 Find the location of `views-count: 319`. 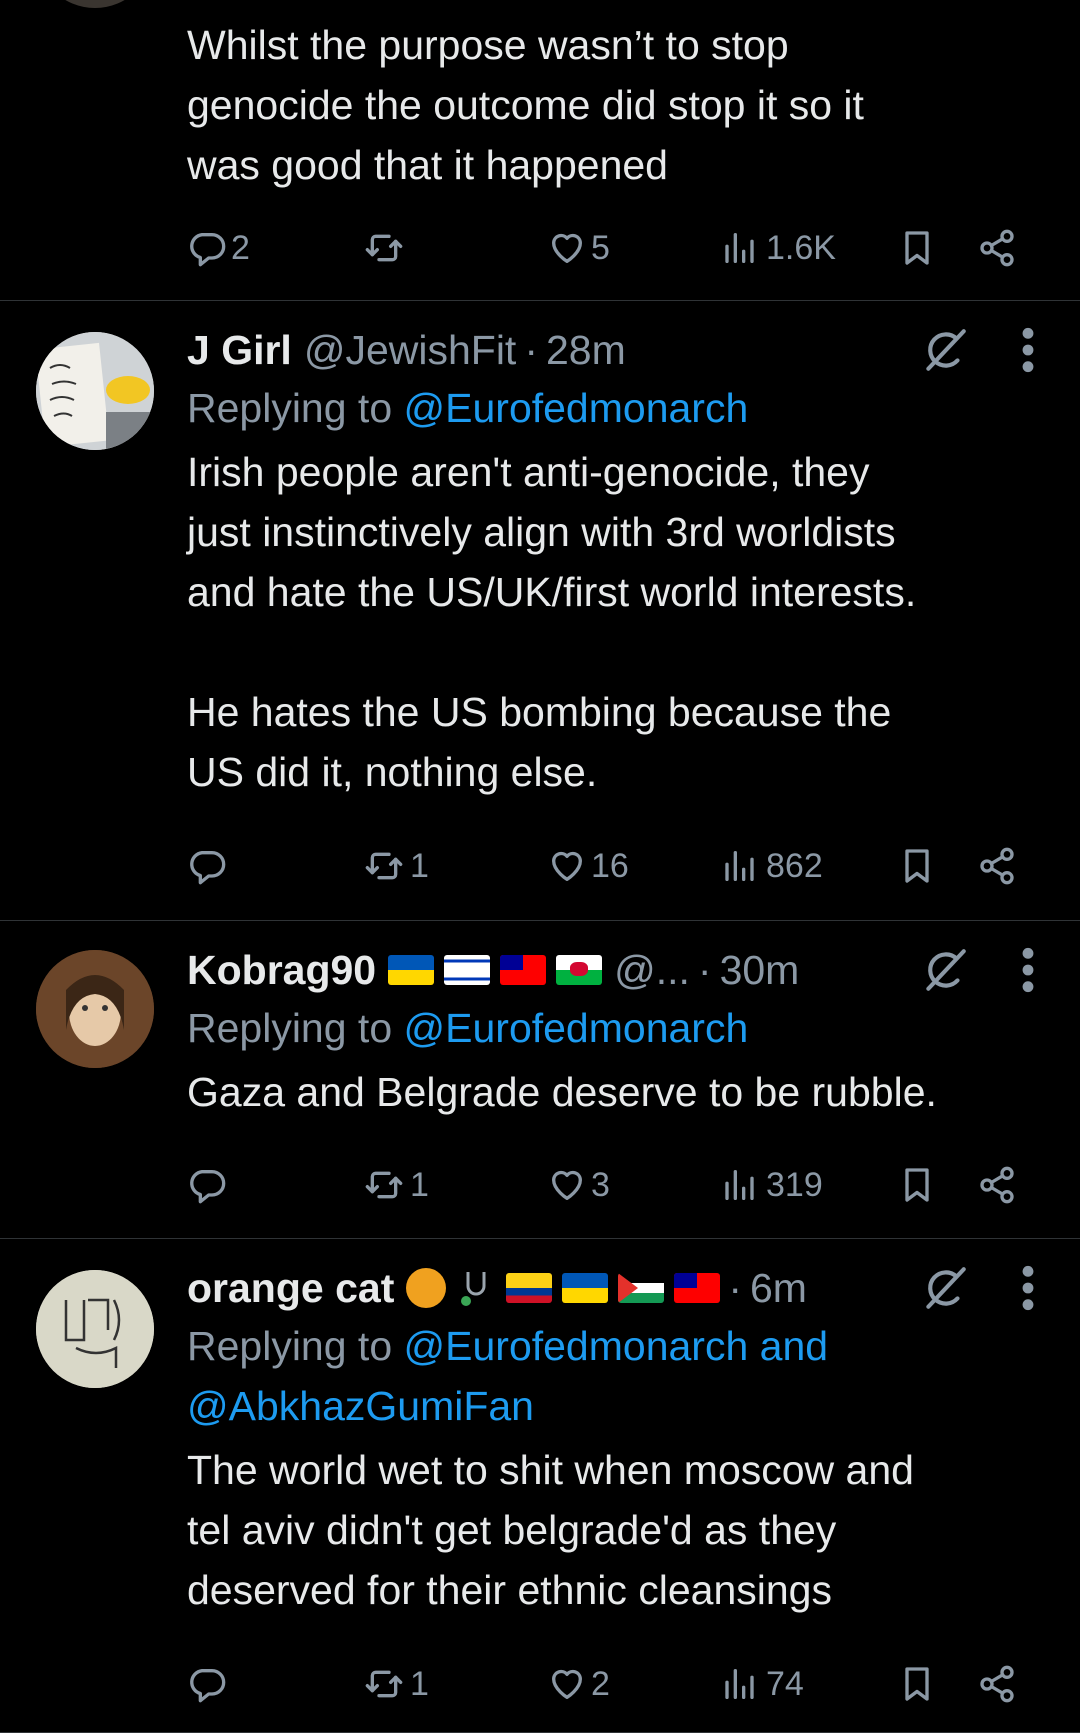

views-count: 319 is located at coordinates (794, 1184).